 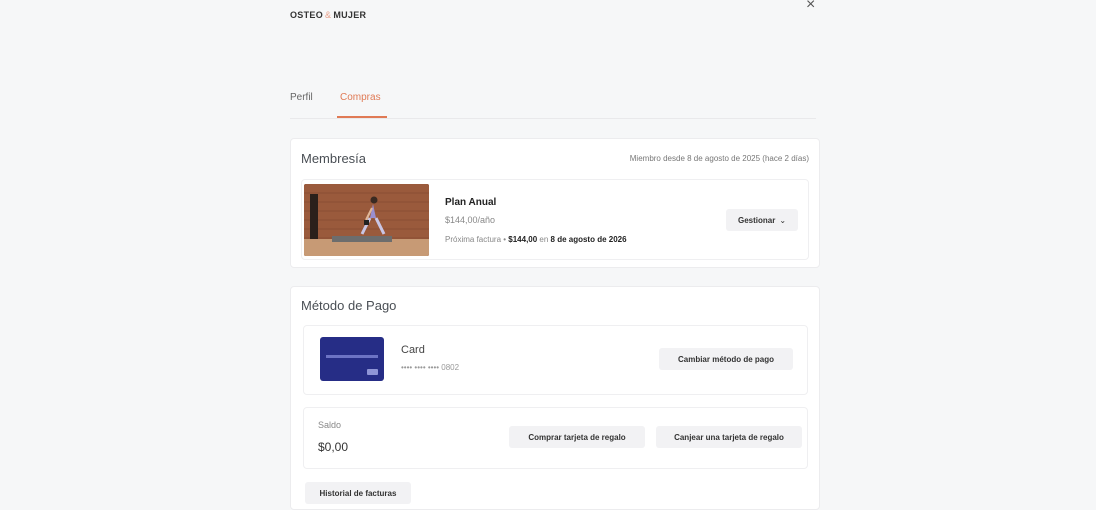 I want to click on invoice-history-button: Historial de facturas, so click(x=358, y=493).